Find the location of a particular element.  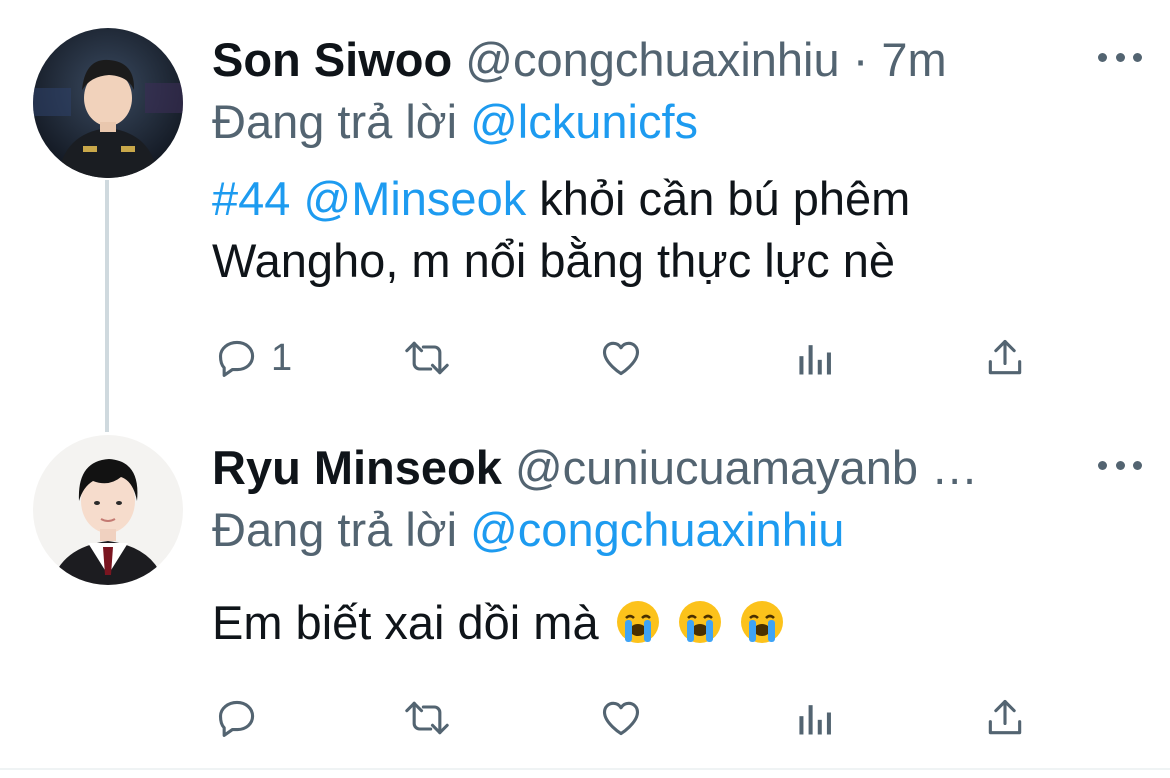

display-name: Son Siwoo is located at coordinates (332, 59).